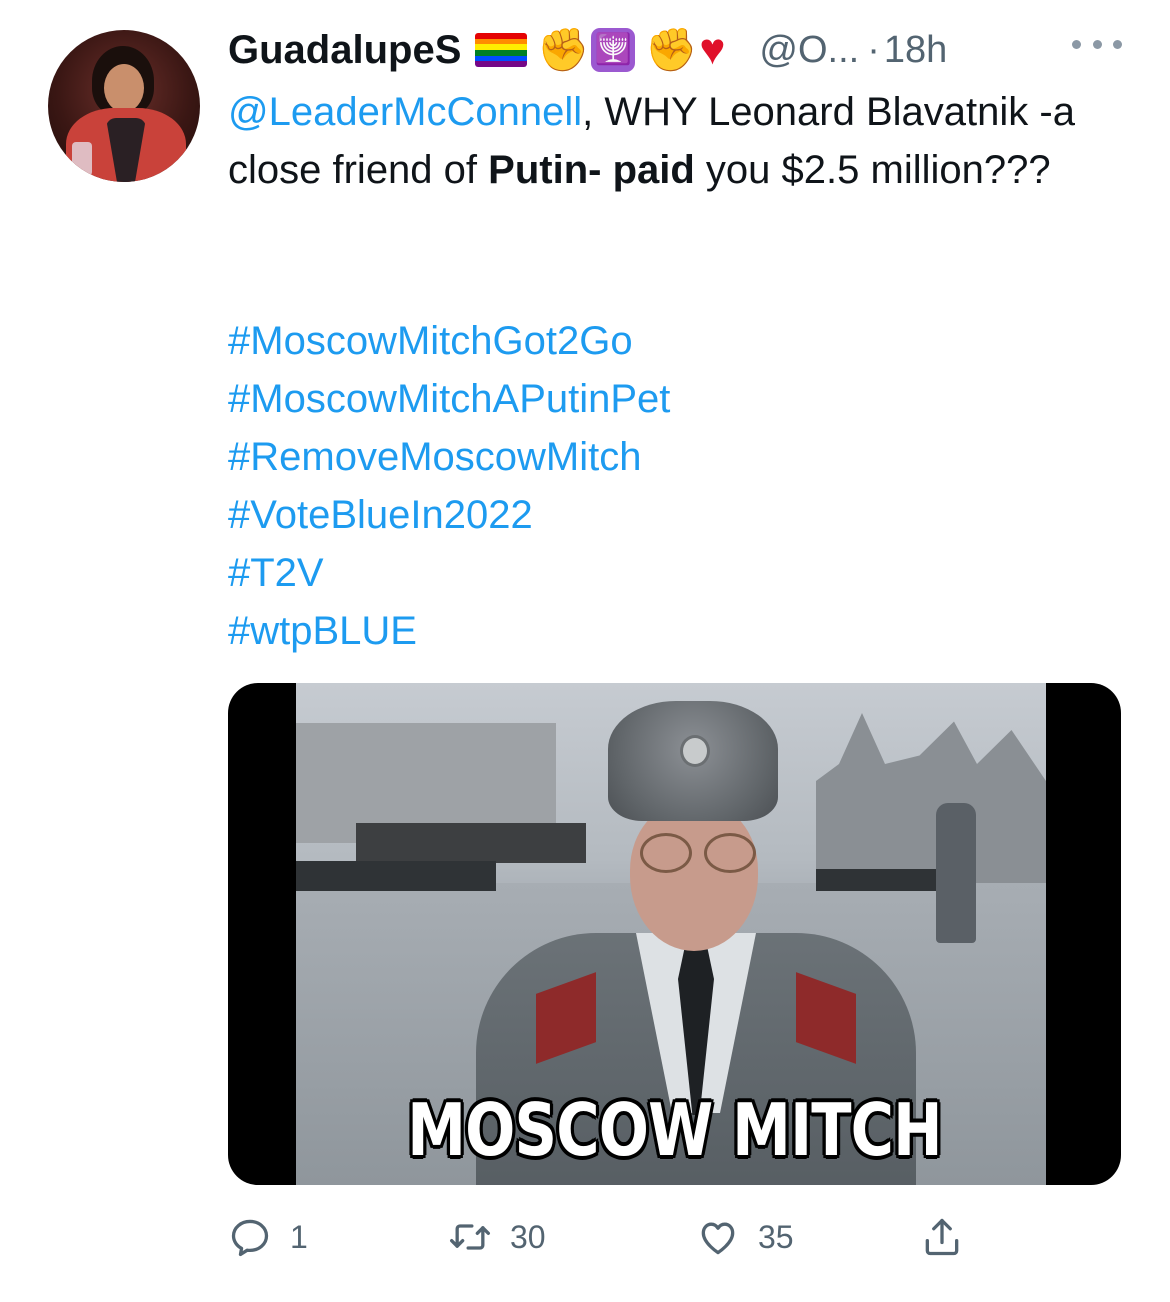 This screenshot has width=1170, height=1302. What do you see at coordinates (344, 50) in the screenshot?
I see `author-display-name: GuadalupeS` at bounding box center [344, 50].